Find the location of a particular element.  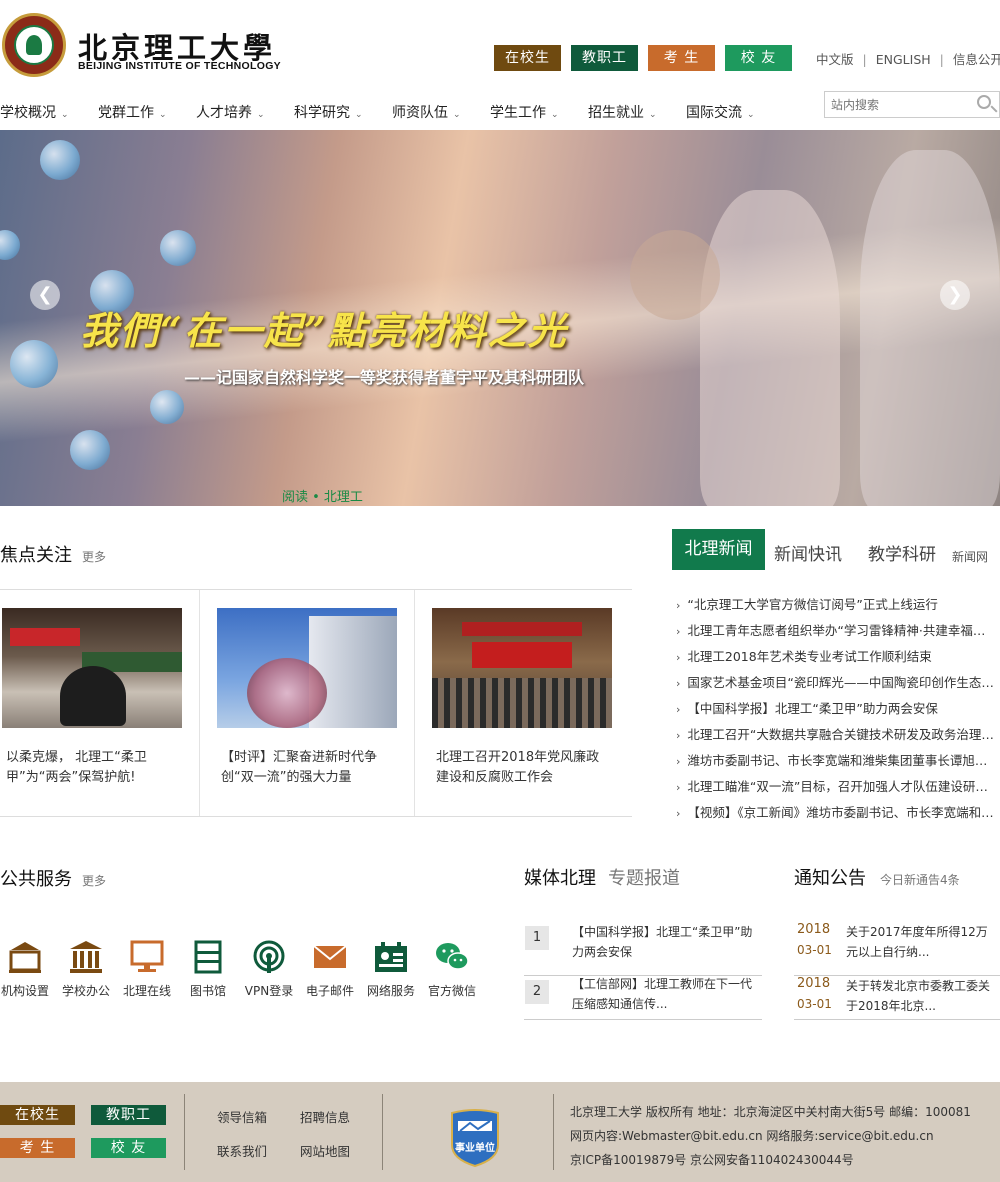

role-button-alumni: 校 友 is located at coordinates (758, 58).